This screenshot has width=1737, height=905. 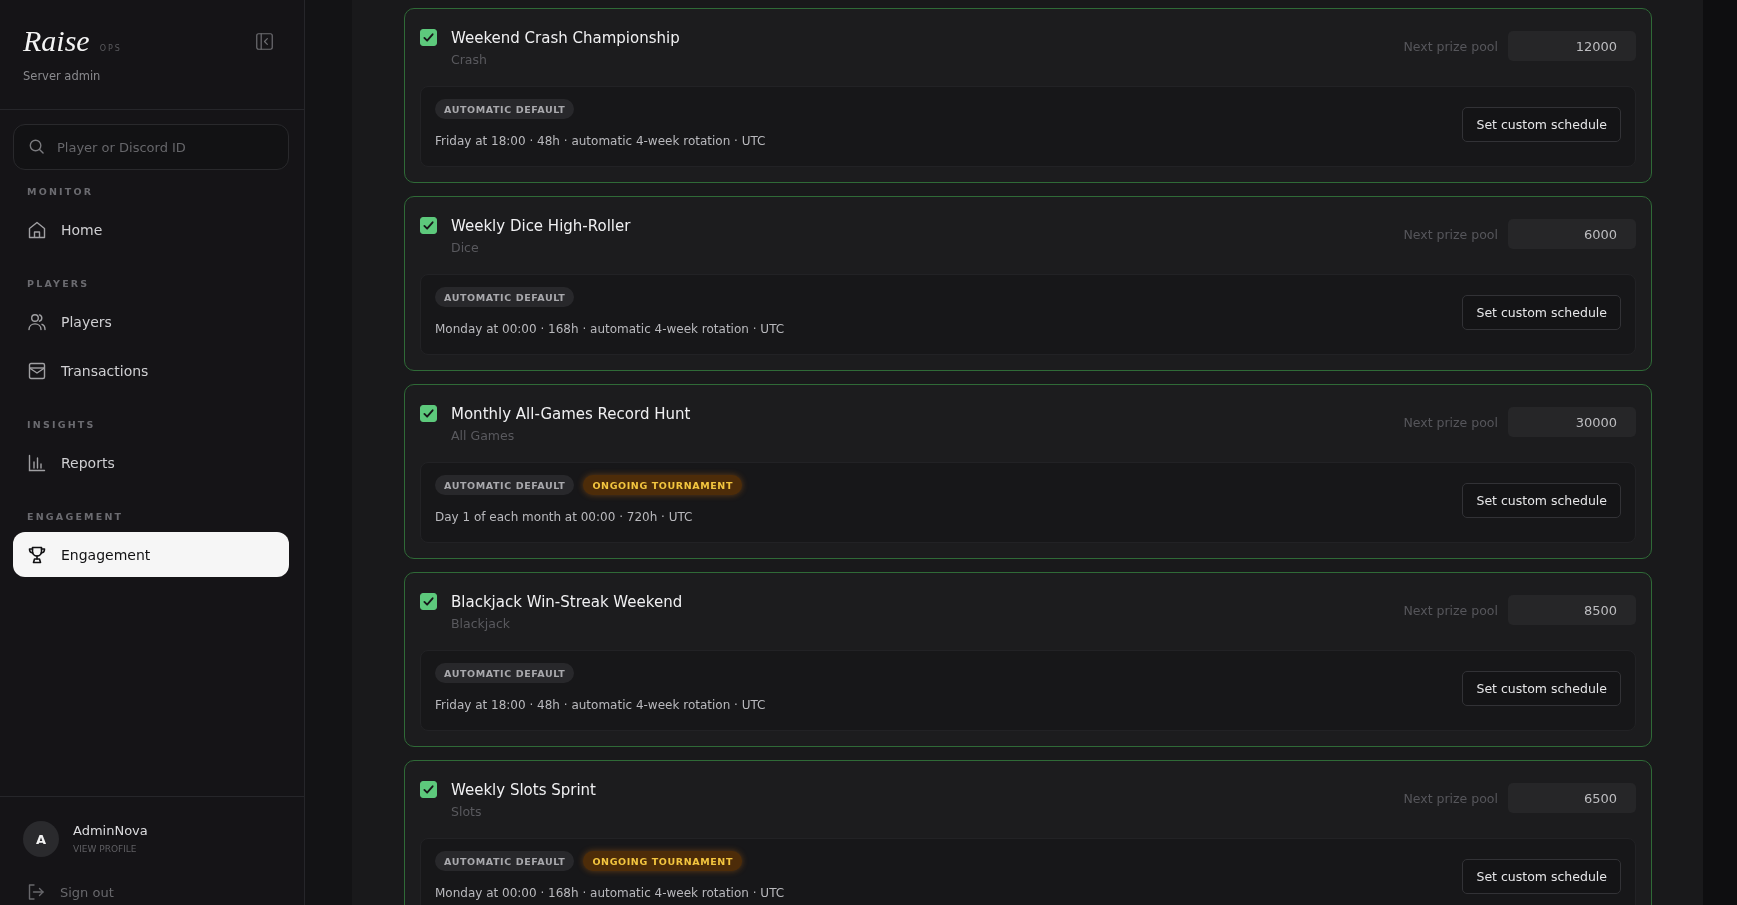 What do you see at coordinates (37, 370) in the screenshot?
I see `tray-icon` at bounding box center [37, 370].